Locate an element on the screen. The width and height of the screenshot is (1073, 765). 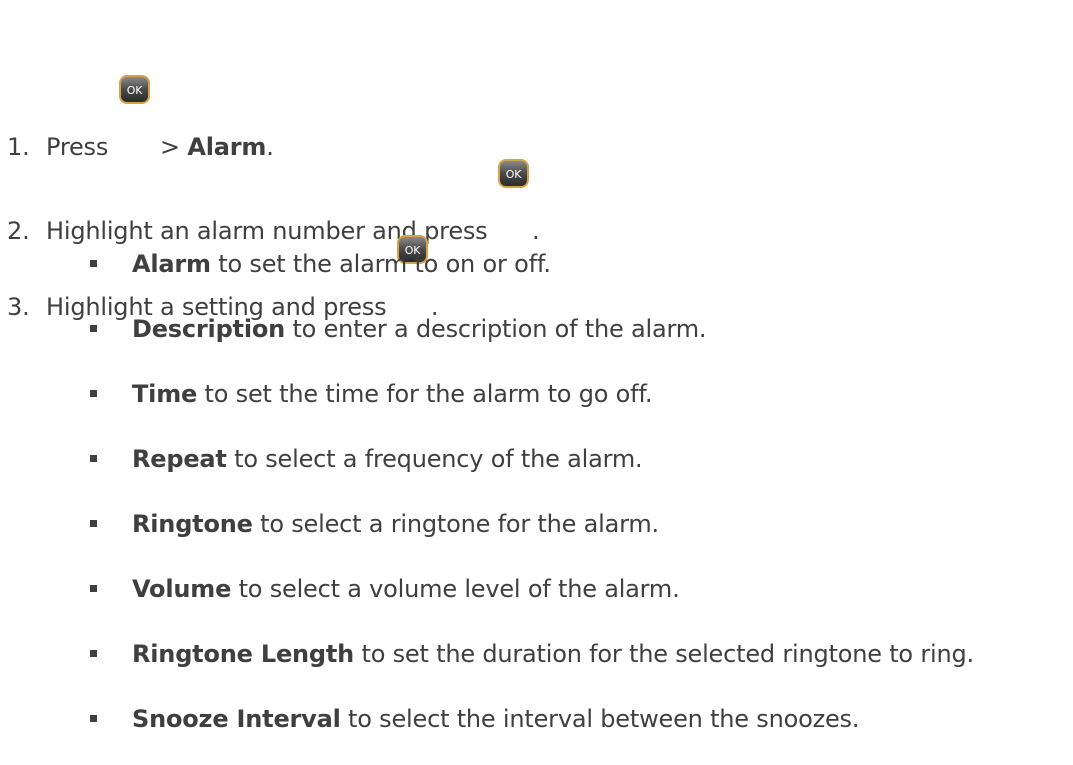
setting-desc: to select a volume level of the alarm. is located at coordinates (455, 589).